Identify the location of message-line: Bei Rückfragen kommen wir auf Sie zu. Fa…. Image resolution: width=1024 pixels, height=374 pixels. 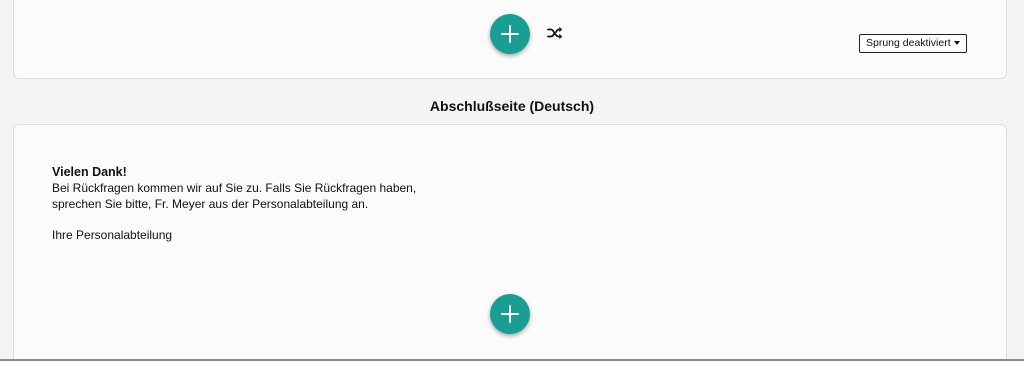
(234, 188).